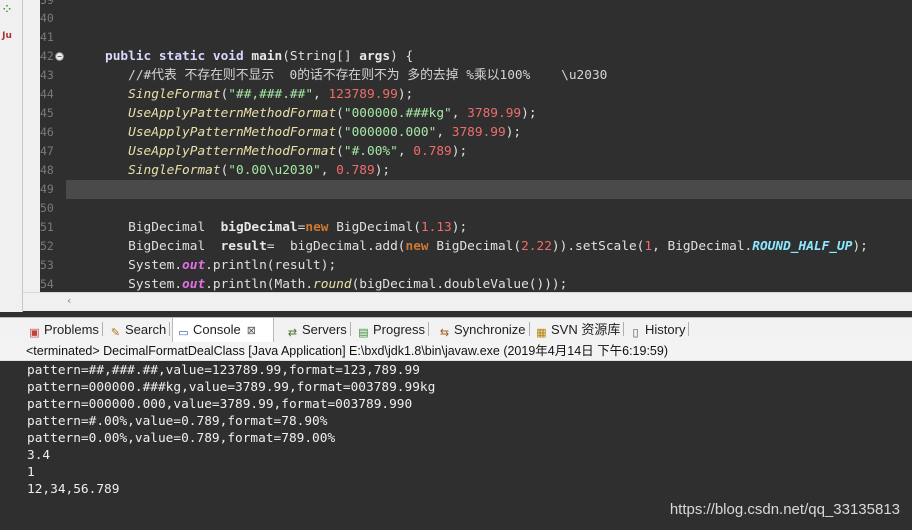 The image size is (912, 530). I want to click on problems-icon: ▣, so click(34, 333).